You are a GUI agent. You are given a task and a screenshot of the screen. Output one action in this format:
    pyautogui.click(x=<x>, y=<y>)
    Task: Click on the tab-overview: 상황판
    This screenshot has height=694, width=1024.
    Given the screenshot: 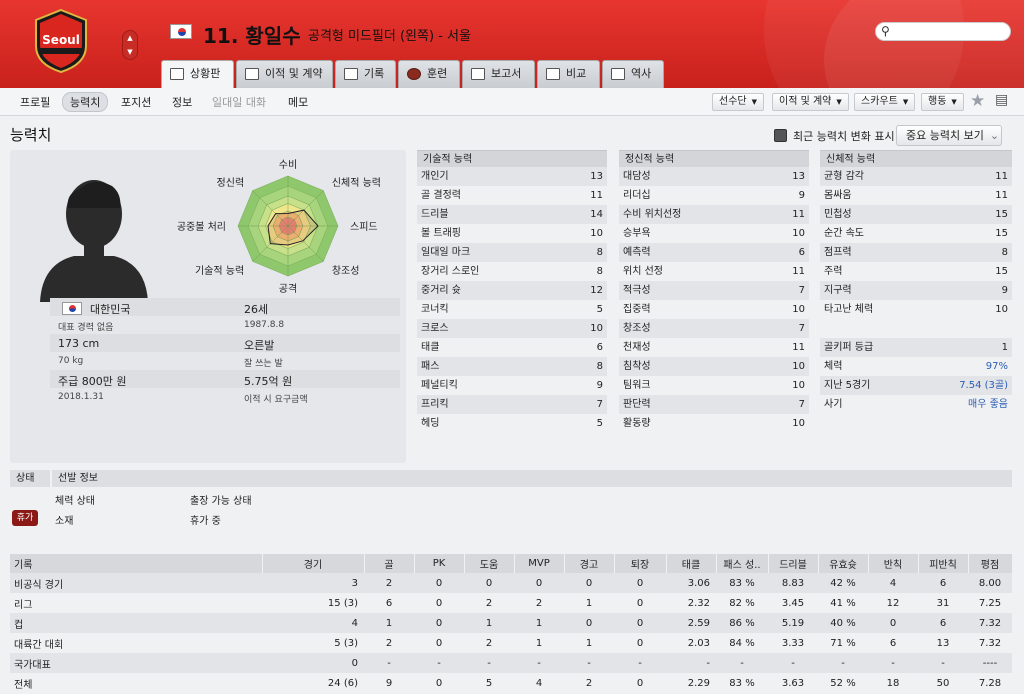 What is the action you would take?
    pyautogui.click(x=197, y=74)
    